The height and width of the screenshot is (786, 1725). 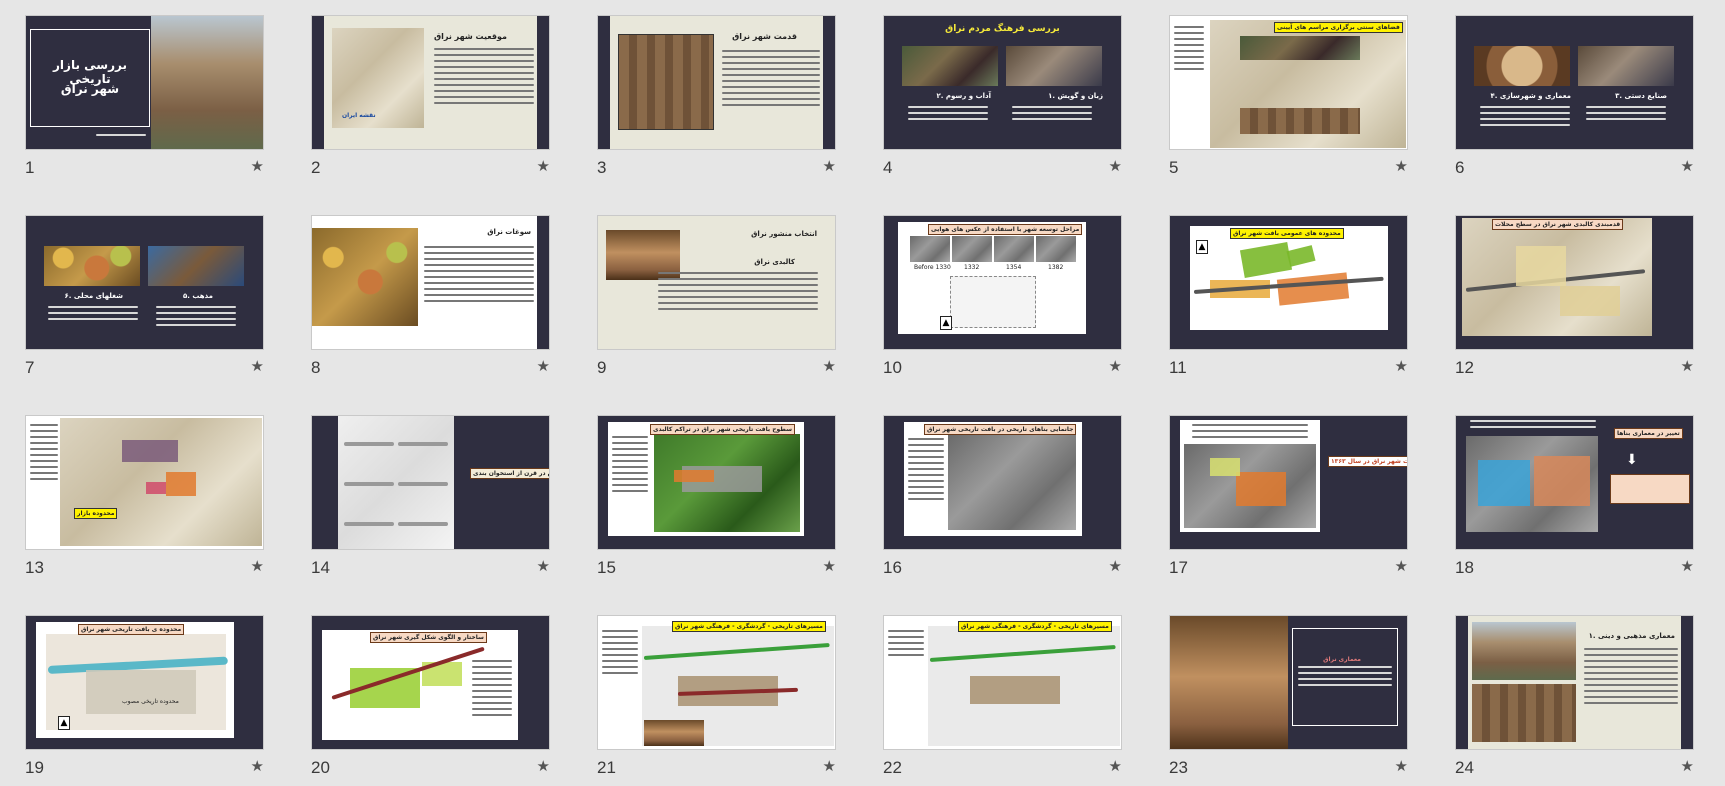 What do you see at coordinates (430, 82) in the screenshot?
I see `slide-2-canvas: نقشه ایران موقعیت شهر نراق` at bounding box center [430, 82].